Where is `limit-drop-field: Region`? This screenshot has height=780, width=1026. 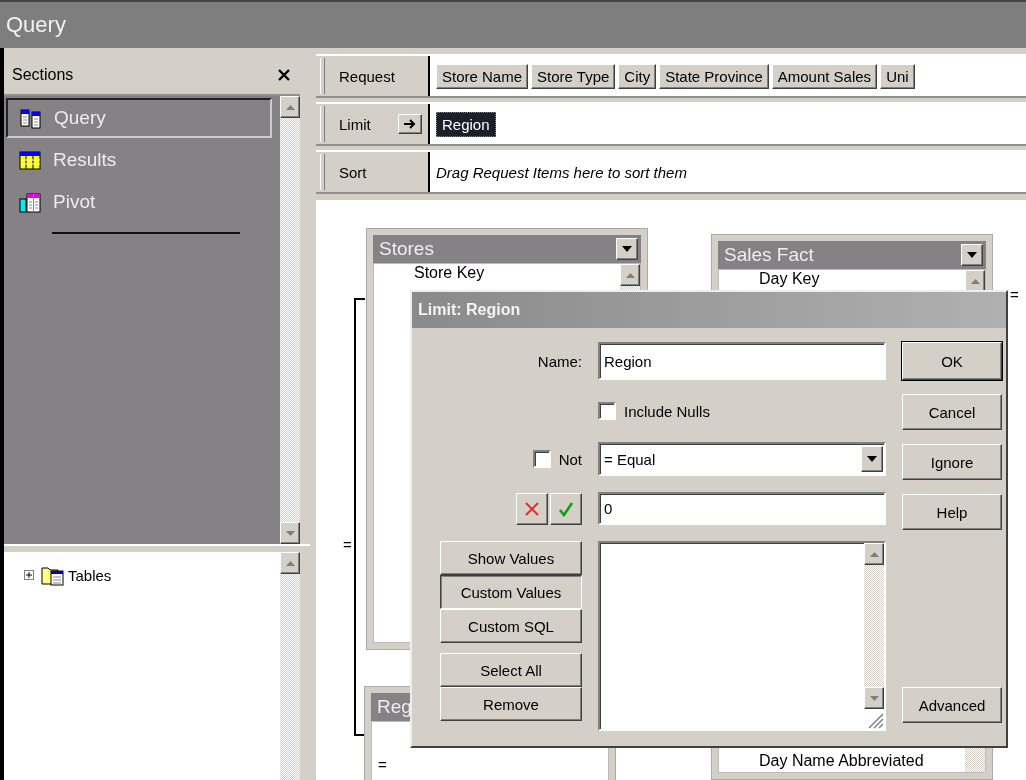
limit-drop-field: Region is located at coordinates (728, 124).